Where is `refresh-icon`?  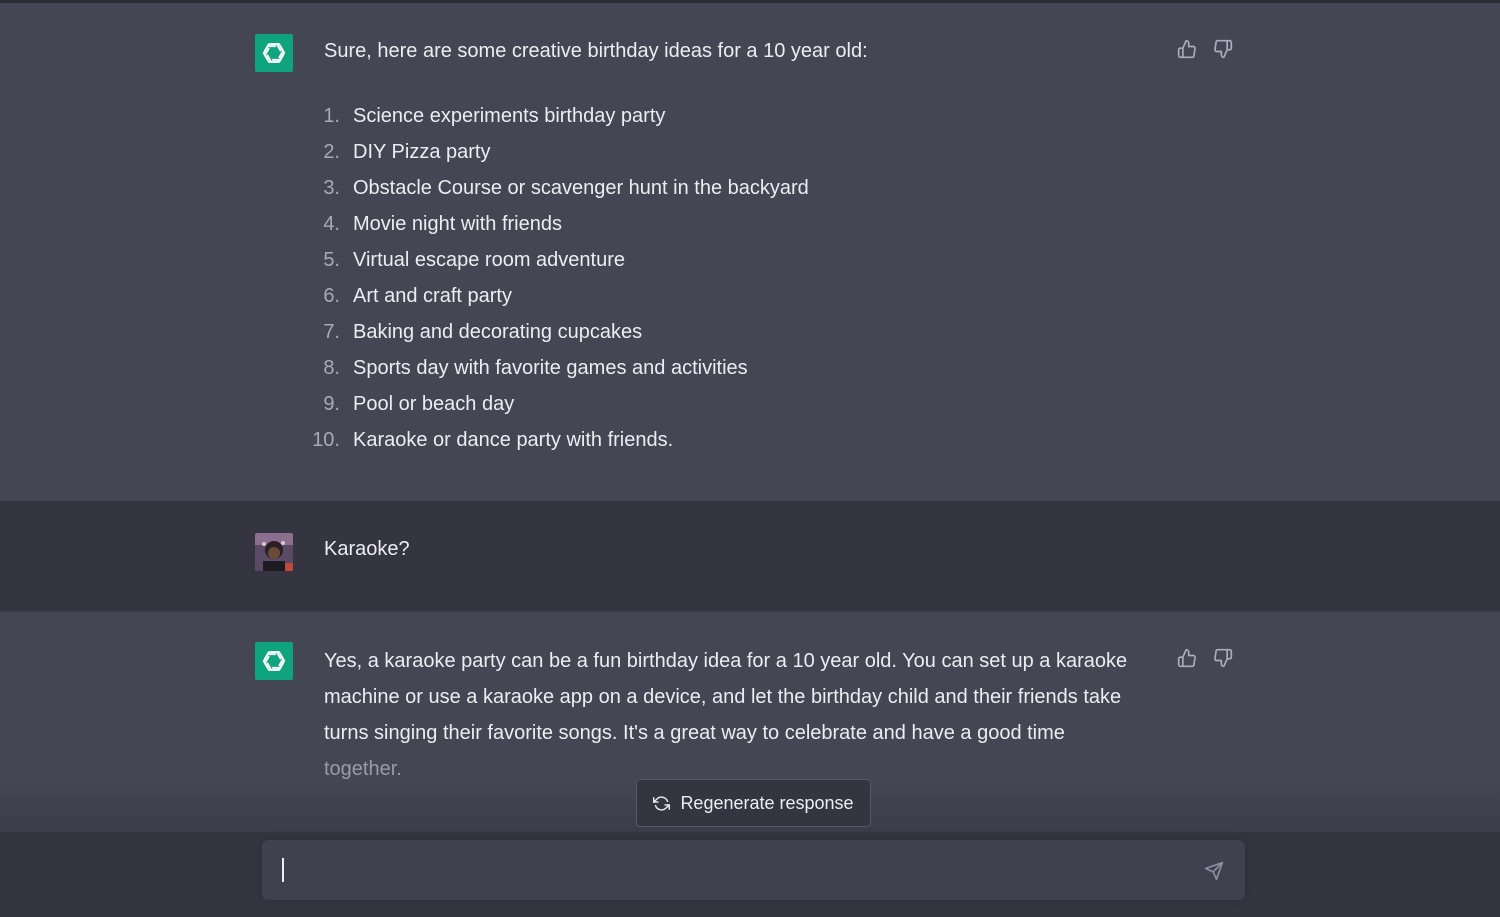 refresh-icon is located at coordinates (662, 803).